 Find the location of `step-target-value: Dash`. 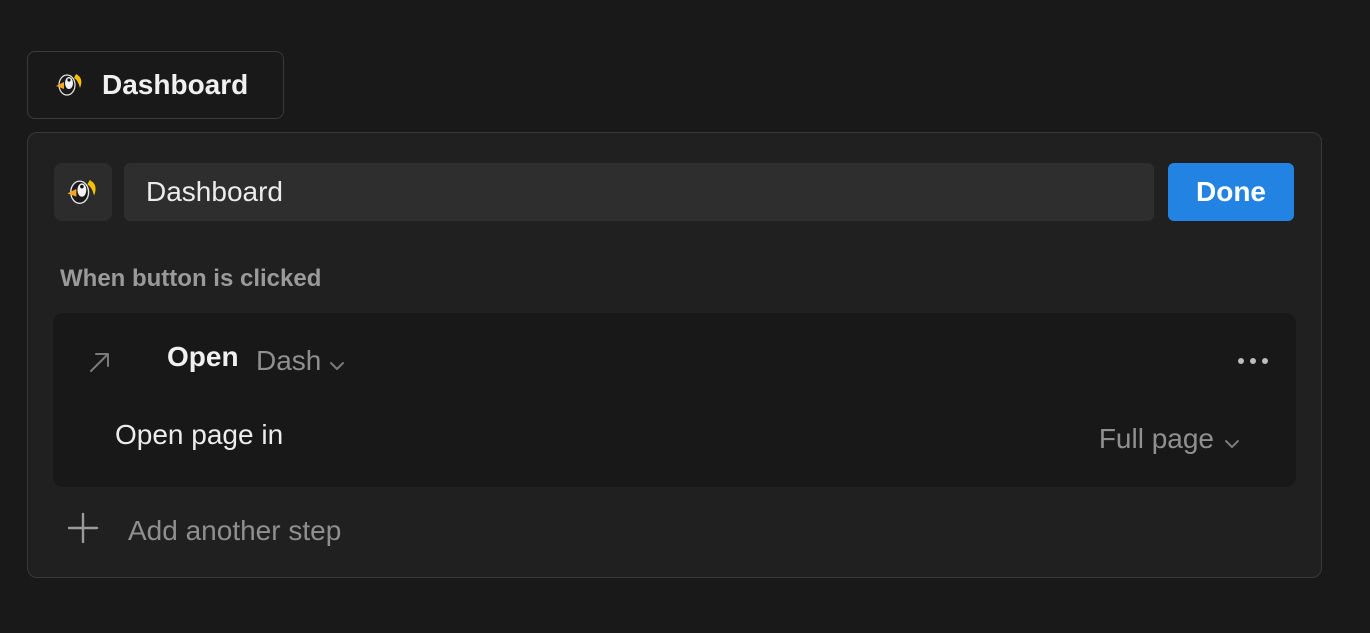

step-target-value: Dash is located at coordinates (289, 360).